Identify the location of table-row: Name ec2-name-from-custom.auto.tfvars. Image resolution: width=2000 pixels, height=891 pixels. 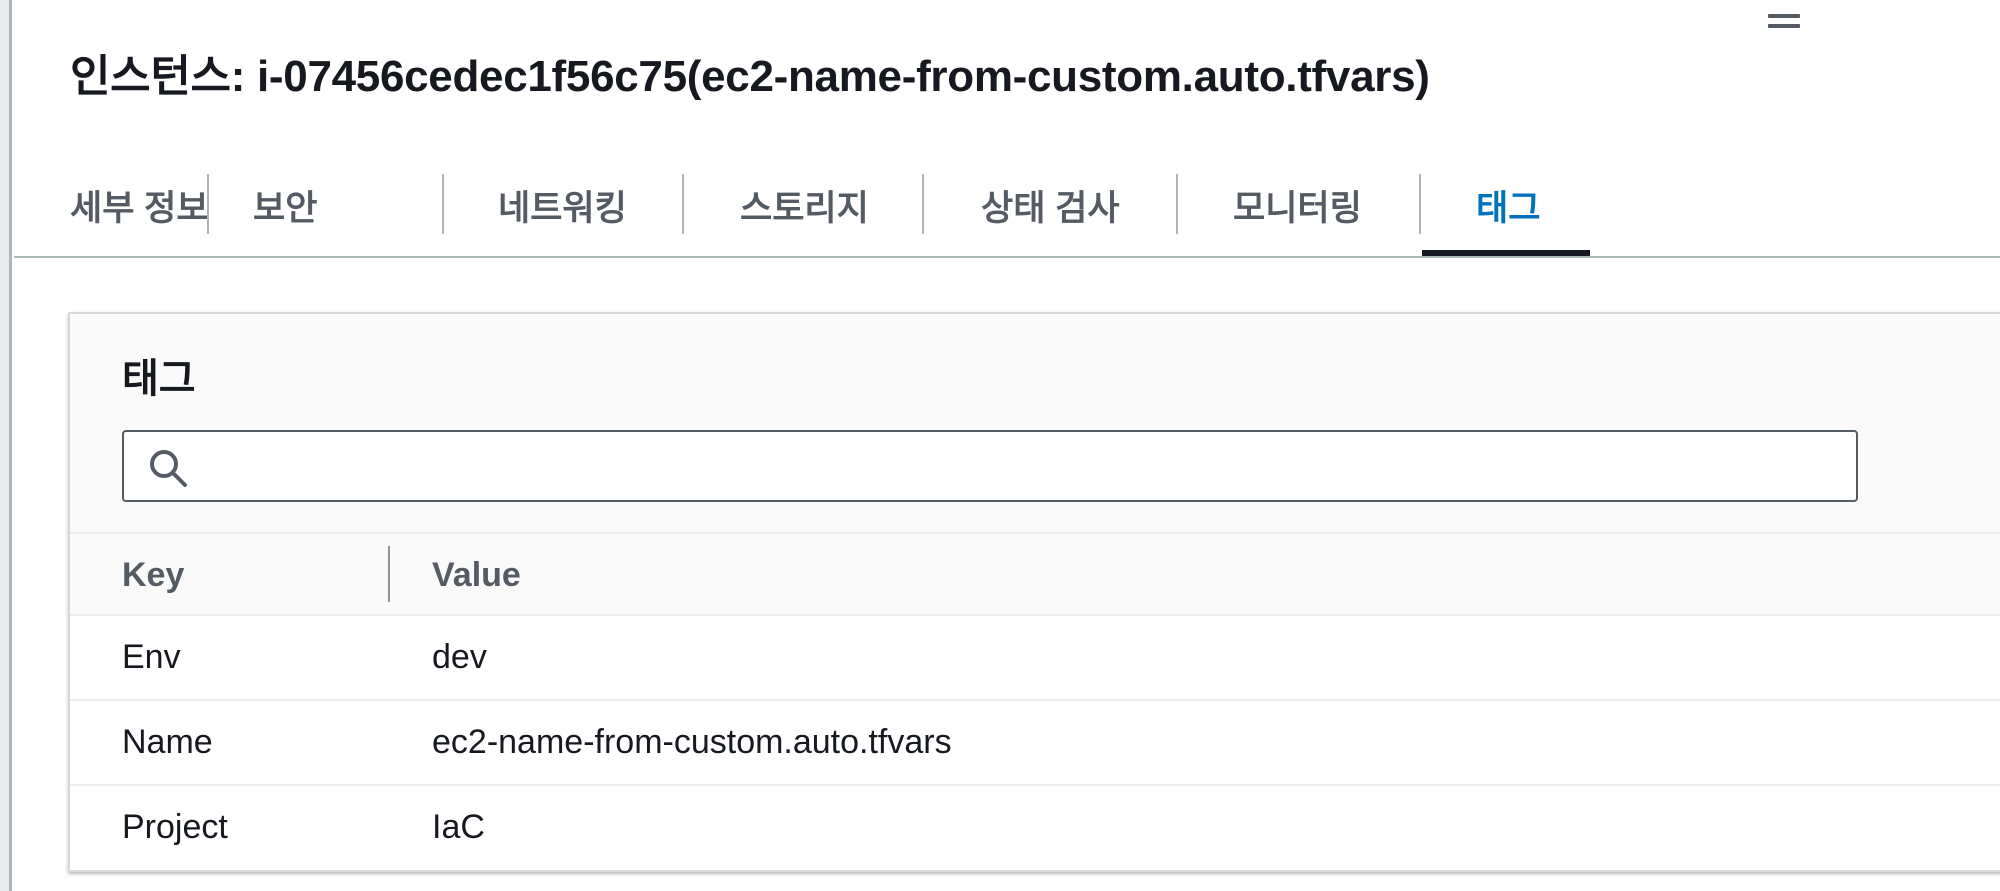
(1035, 743).